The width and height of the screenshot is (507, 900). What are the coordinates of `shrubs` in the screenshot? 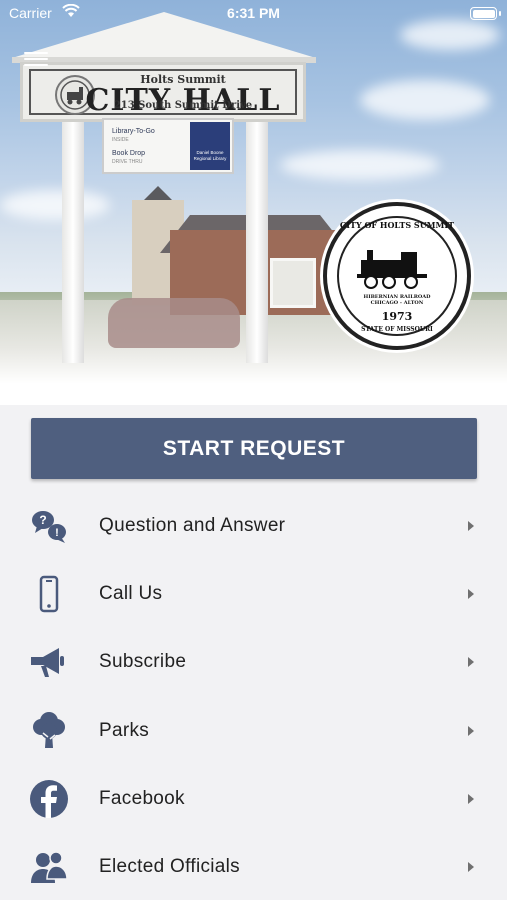 It's located at (174, 323).